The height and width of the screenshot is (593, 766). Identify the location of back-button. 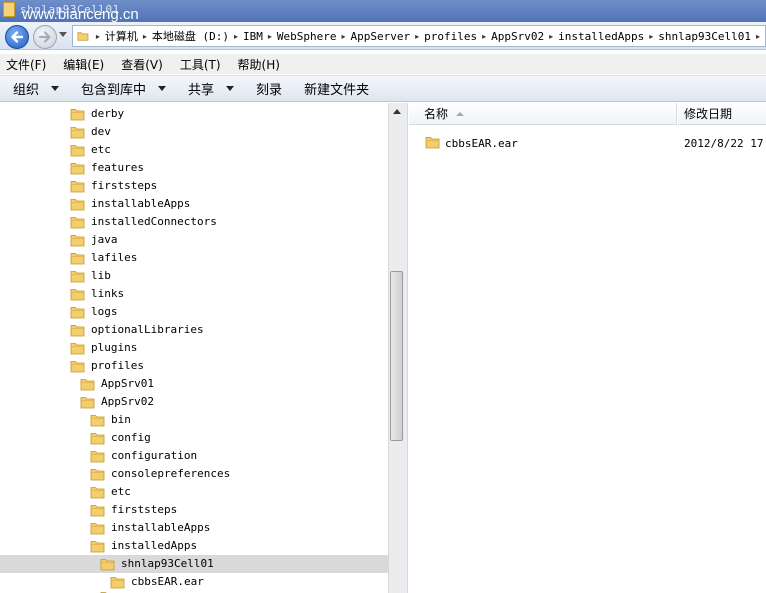
(17, 37).